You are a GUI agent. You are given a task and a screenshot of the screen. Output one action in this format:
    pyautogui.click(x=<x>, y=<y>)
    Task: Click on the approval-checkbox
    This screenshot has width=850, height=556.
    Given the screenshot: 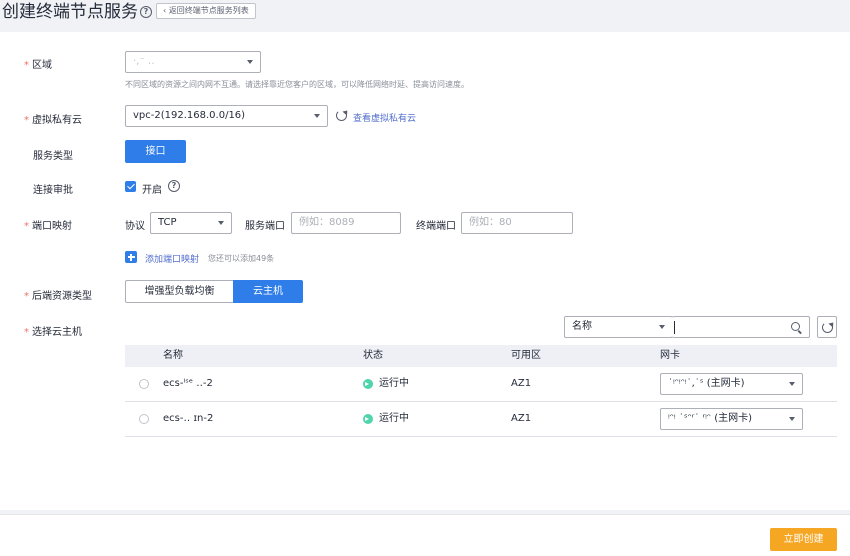 What is the action you would take?
    pyautogui.click(x=130, y=186)
    